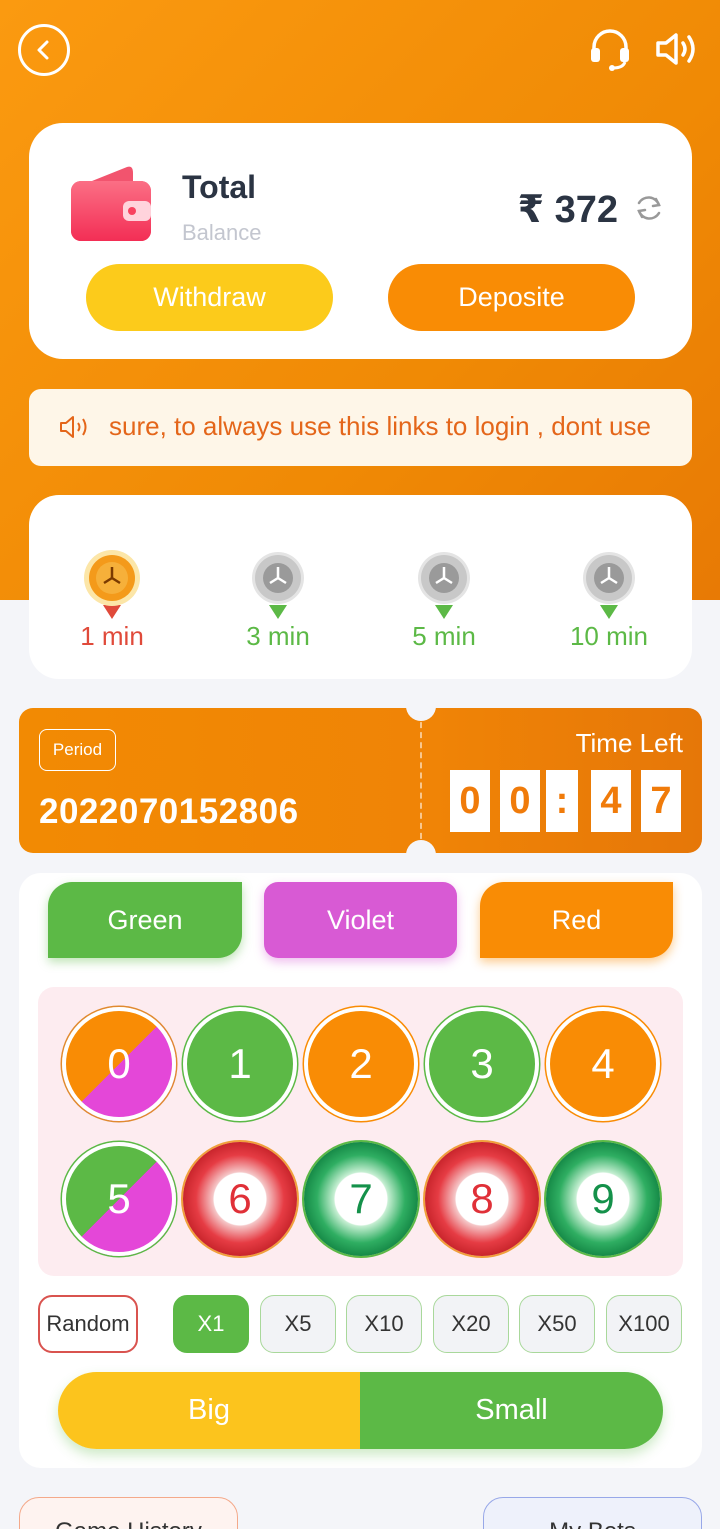 The image size is (720, 1529). I want to click on deposit-button: Deposite, so click(511, 297).